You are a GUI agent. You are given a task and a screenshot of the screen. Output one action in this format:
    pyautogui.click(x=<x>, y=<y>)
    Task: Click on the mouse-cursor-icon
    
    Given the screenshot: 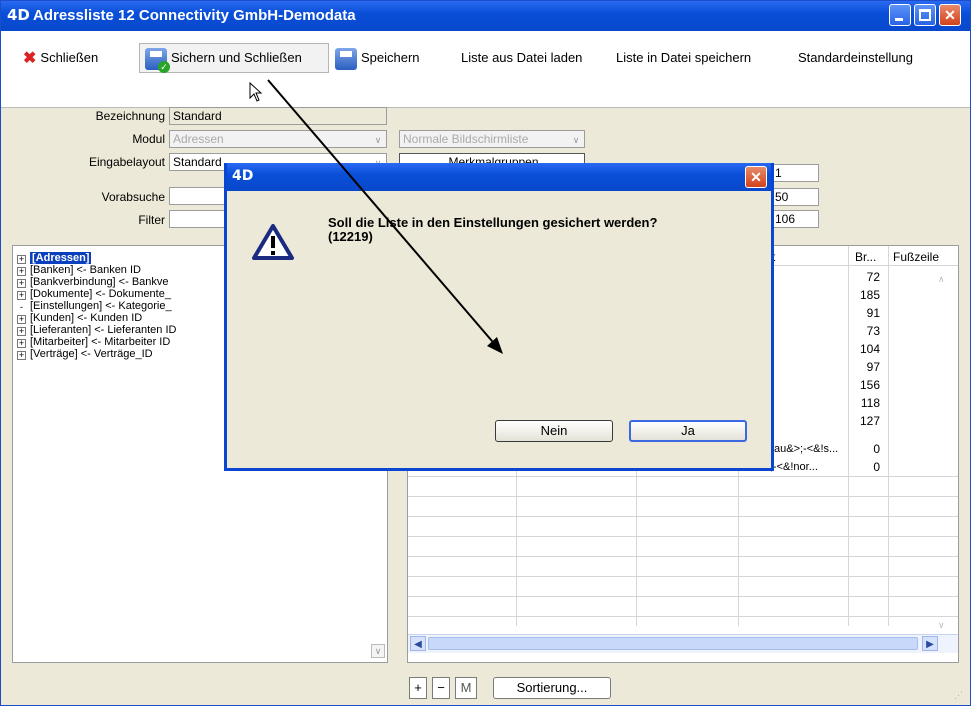 What is the action you would take?
    pyautogui.click(x=256, y=92)
    